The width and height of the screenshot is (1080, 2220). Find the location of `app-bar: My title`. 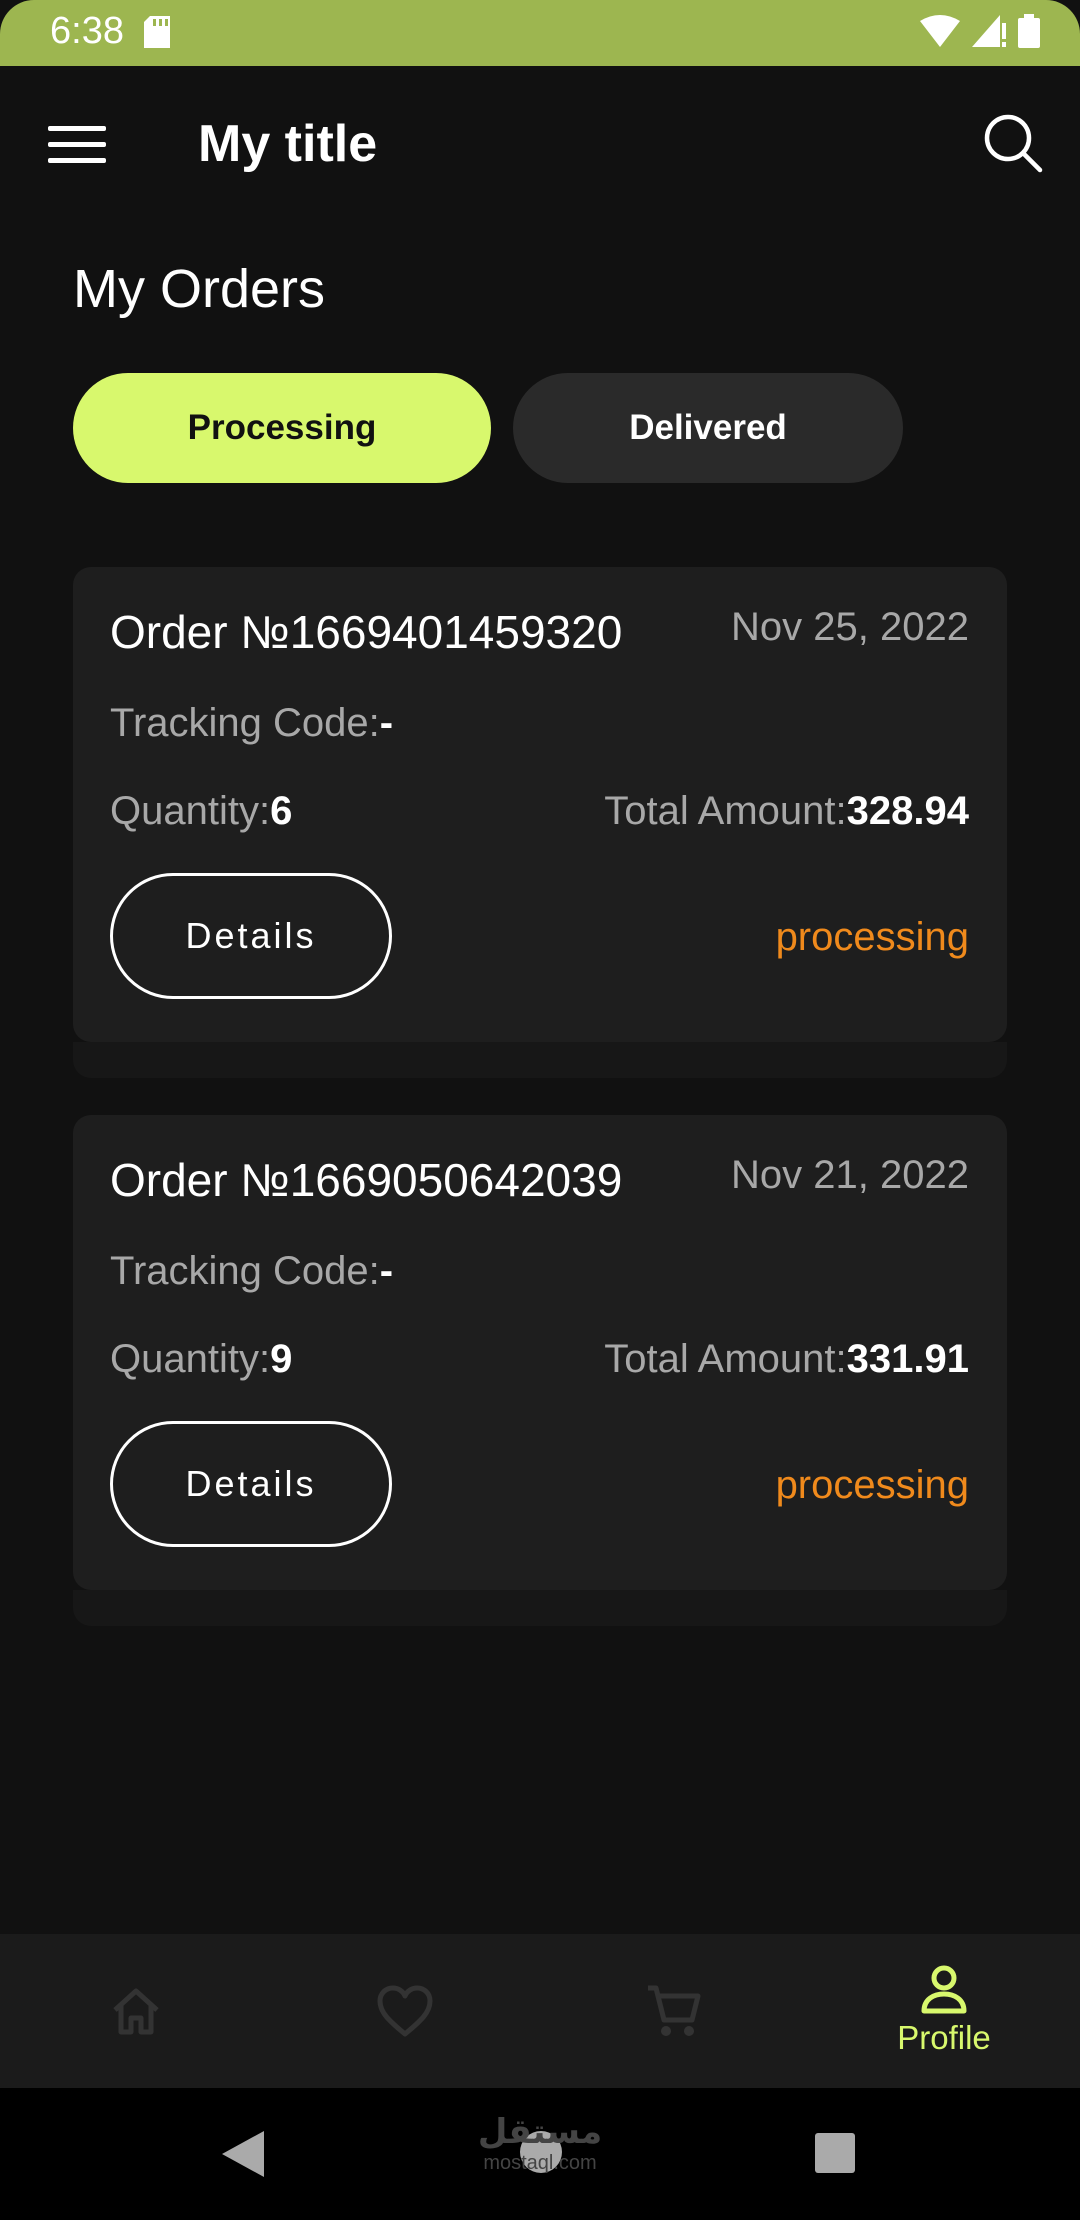

app-bar: My title is located at coordinates (540, 146).